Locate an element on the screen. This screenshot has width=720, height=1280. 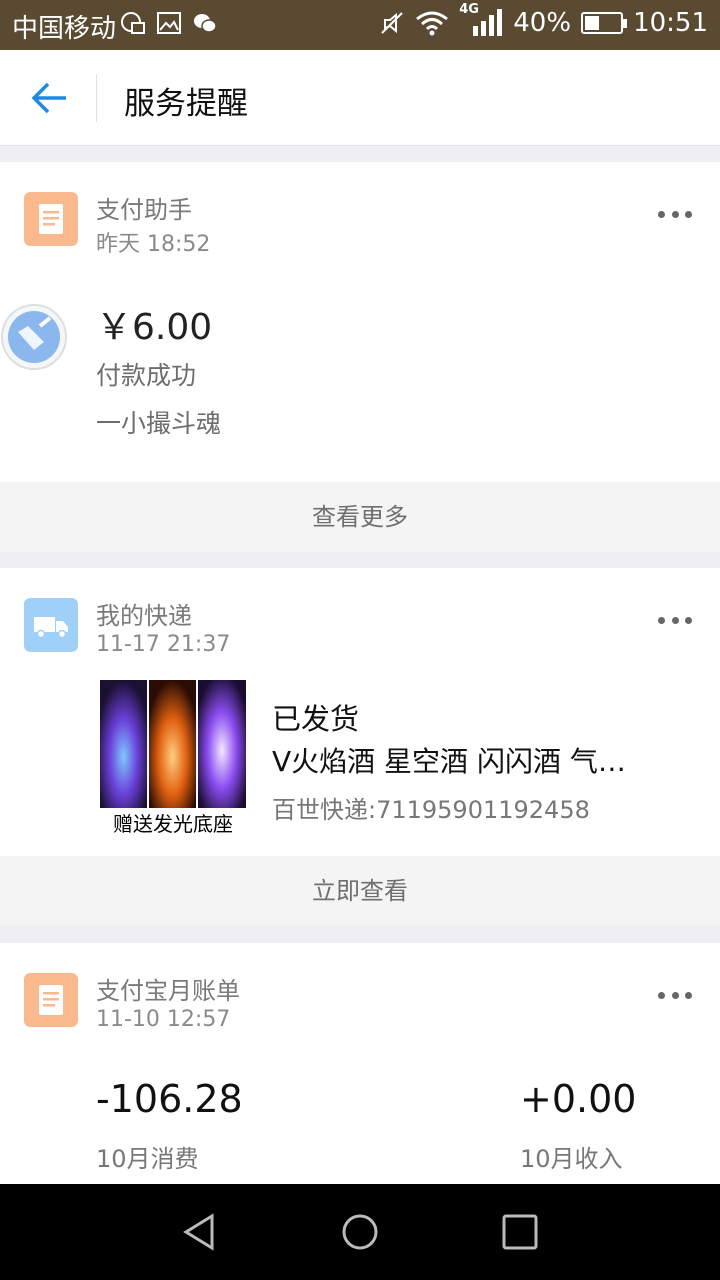
product-image: 赠送发光底座 is located at coordinates (173, 758).